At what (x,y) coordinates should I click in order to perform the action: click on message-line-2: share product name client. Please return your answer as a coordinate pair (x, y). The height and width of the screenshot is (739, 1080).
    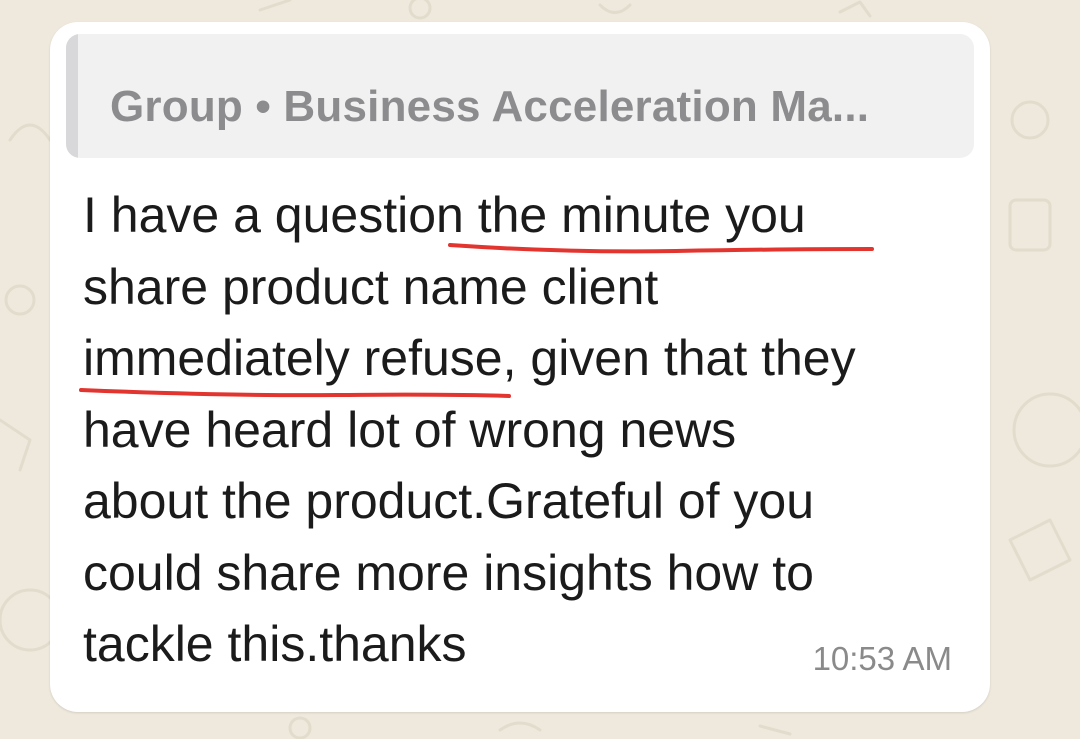
    Looking at the image, I should click on (371, 286).